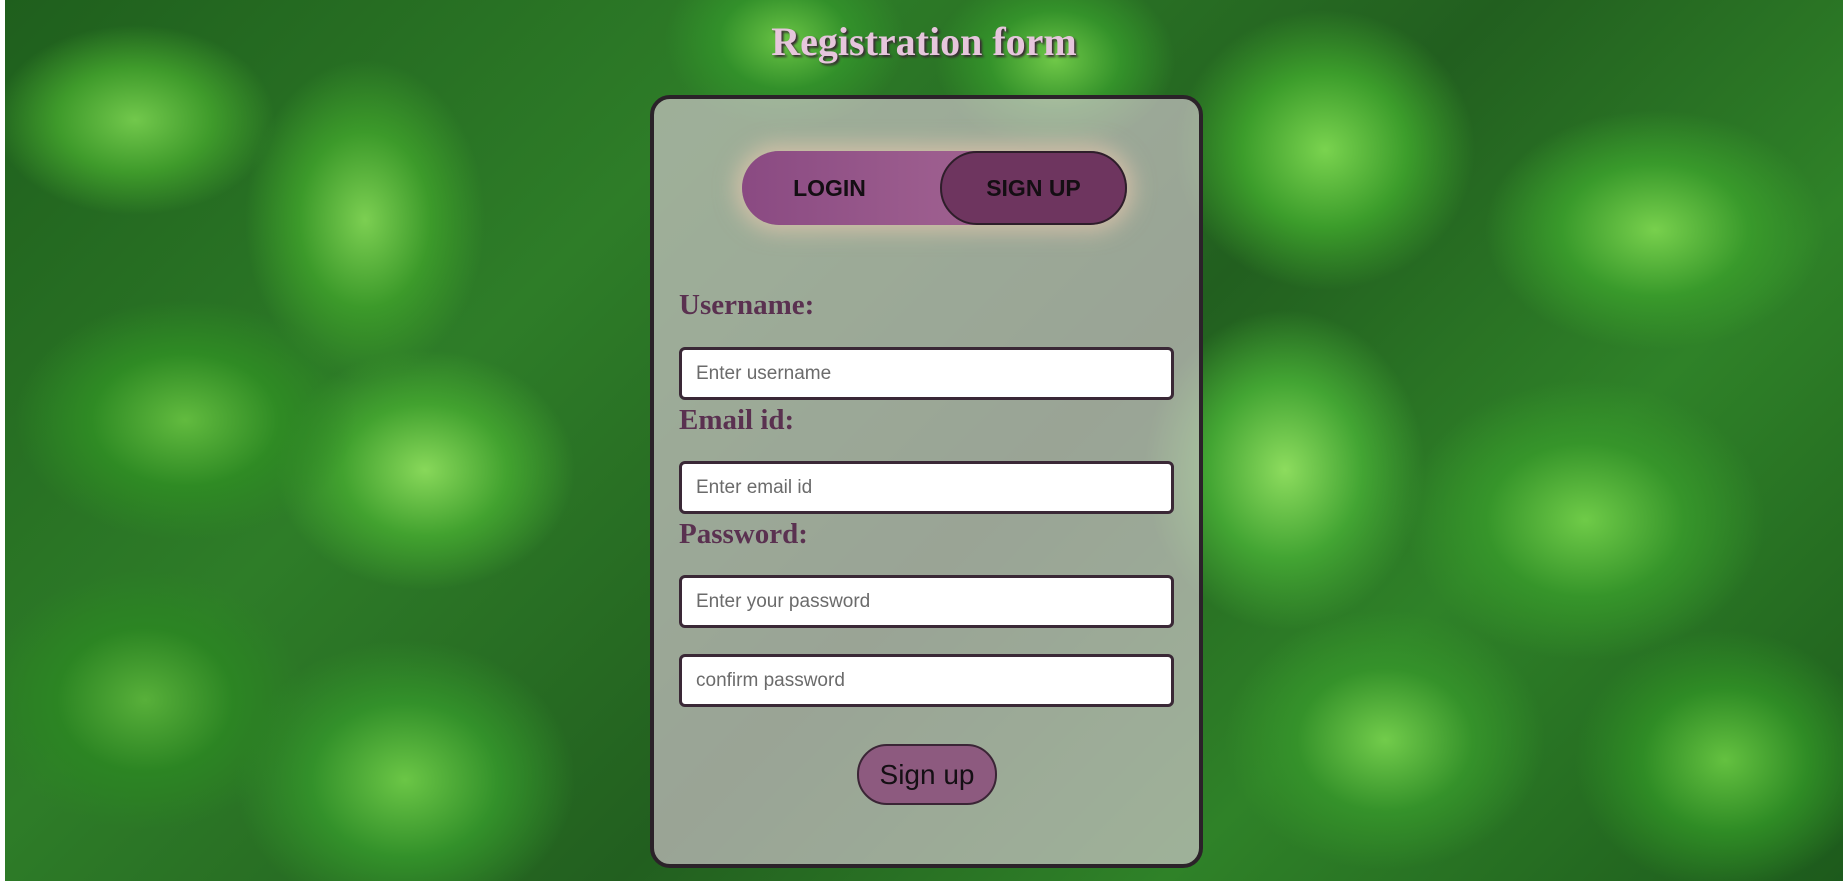 This screenshot has width=1843, height=887. What do you see at coordinates (926, 601) in the screenshot?
I see `password-input` at bounding box center [926, 601].